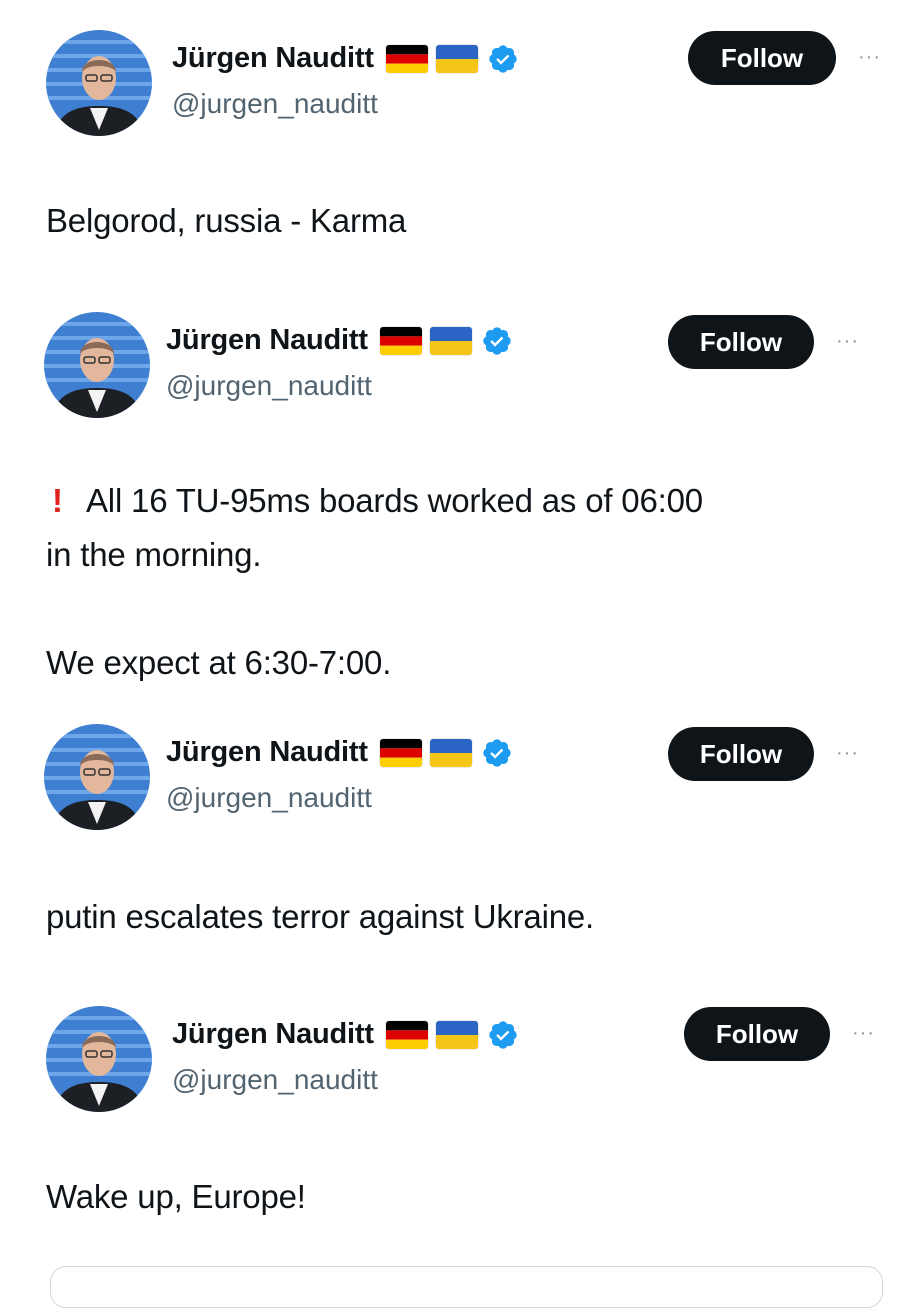 The image size is (913, 1308). Describe the element at coordinates (57, 500) in the screenshot. I see `exclamation-emoji-icon: !` at that location.